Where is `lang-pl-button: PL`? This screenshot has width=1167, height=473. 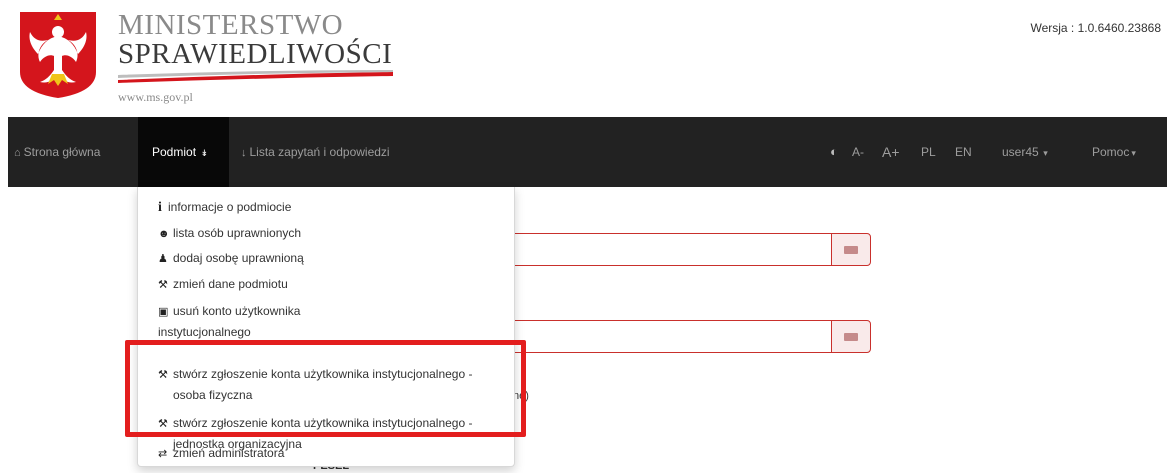
lang-pl-button: PL is located at coordinates (928, 152).